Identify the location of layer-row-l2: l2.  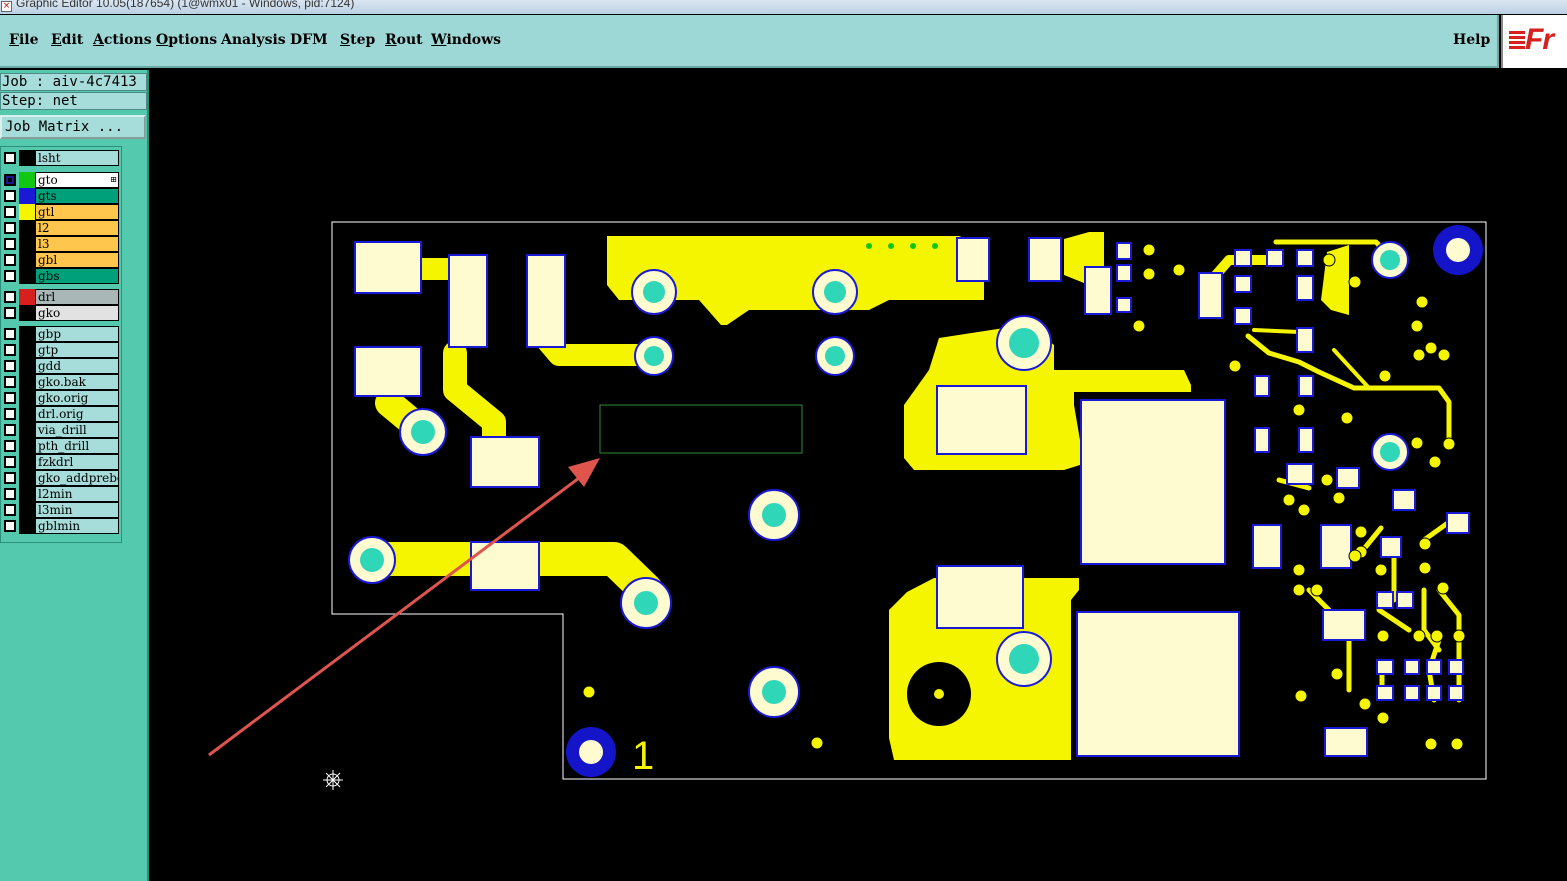
(60, 228).